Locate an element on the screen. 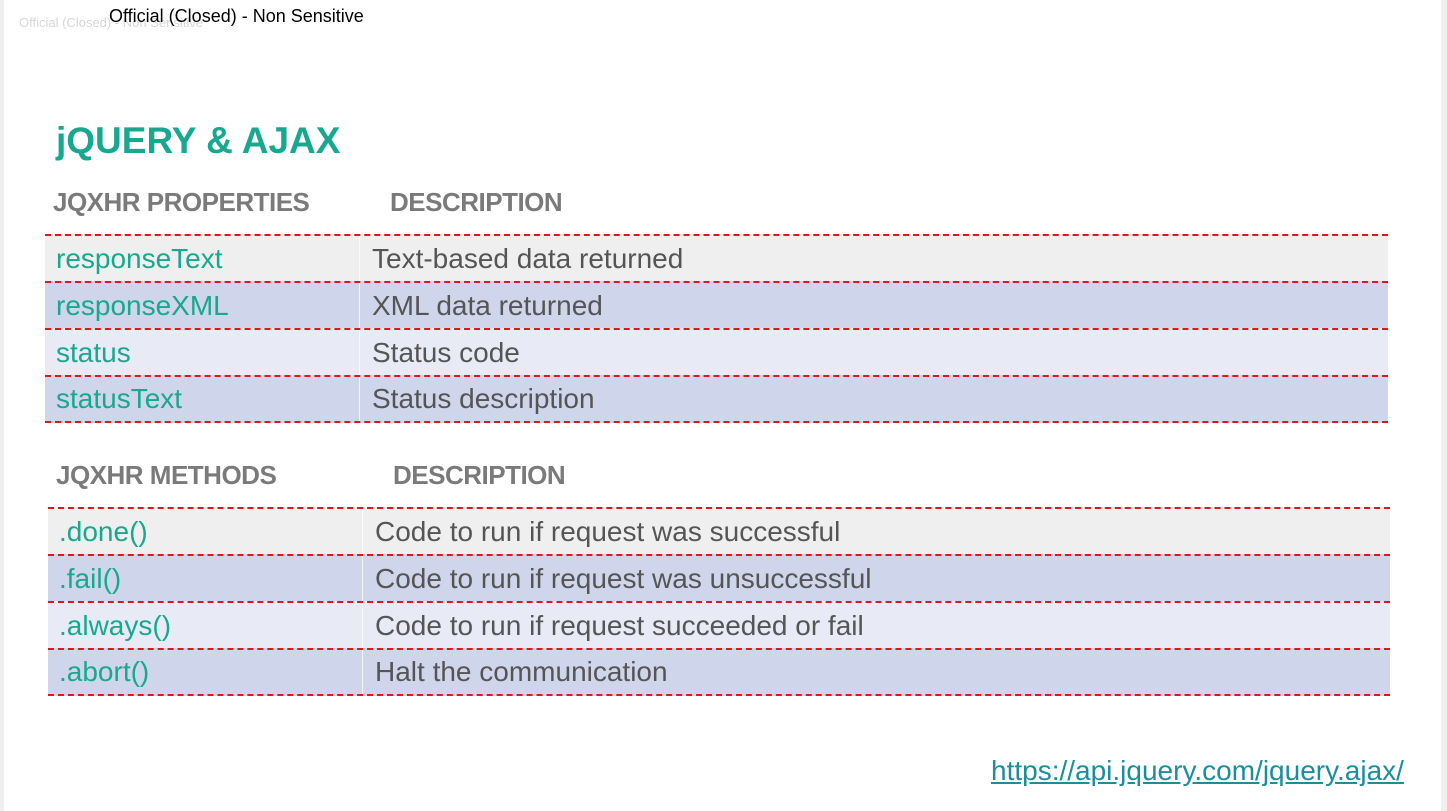 This screenshot has height=811, width=1447. method-description: Code to run if request was unsuccessful is located at coordinates (623, 578).